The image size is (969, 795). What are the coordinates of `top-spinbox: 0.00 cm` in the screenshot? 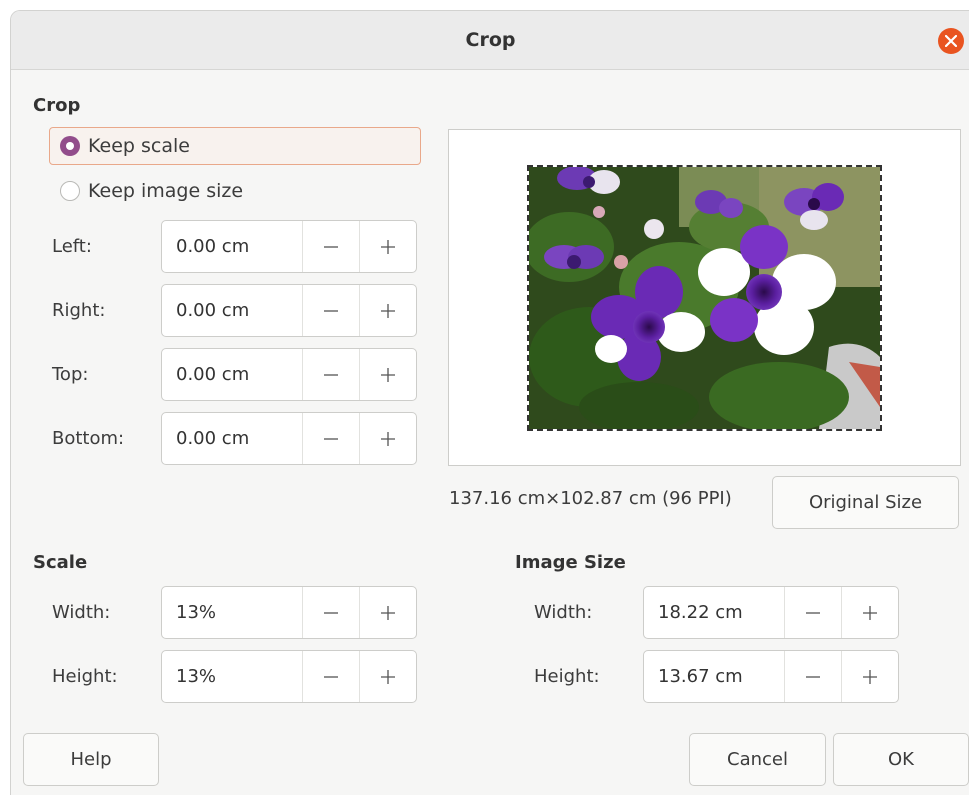 It's located at (289, 374).